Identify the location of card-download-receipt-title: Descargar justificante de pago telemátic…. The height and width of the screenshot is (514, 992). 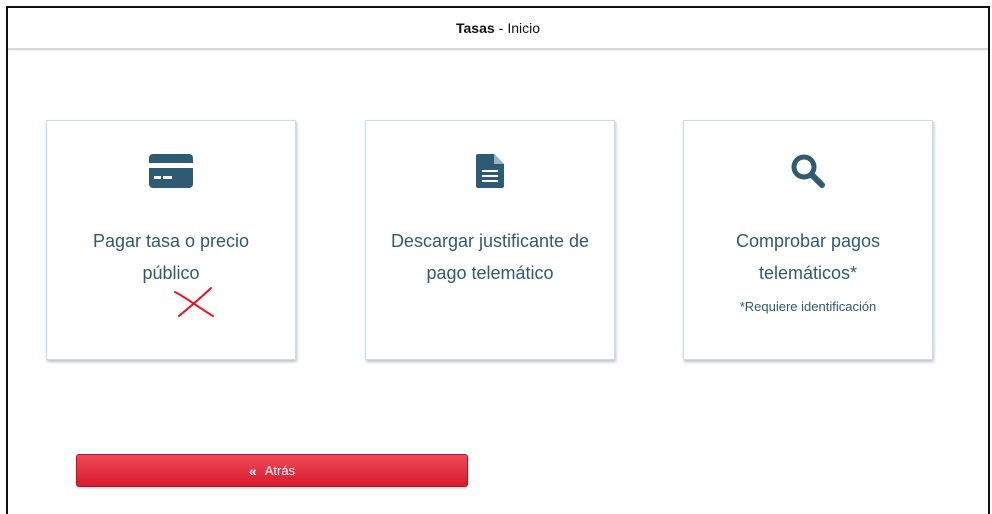
(490, 257).